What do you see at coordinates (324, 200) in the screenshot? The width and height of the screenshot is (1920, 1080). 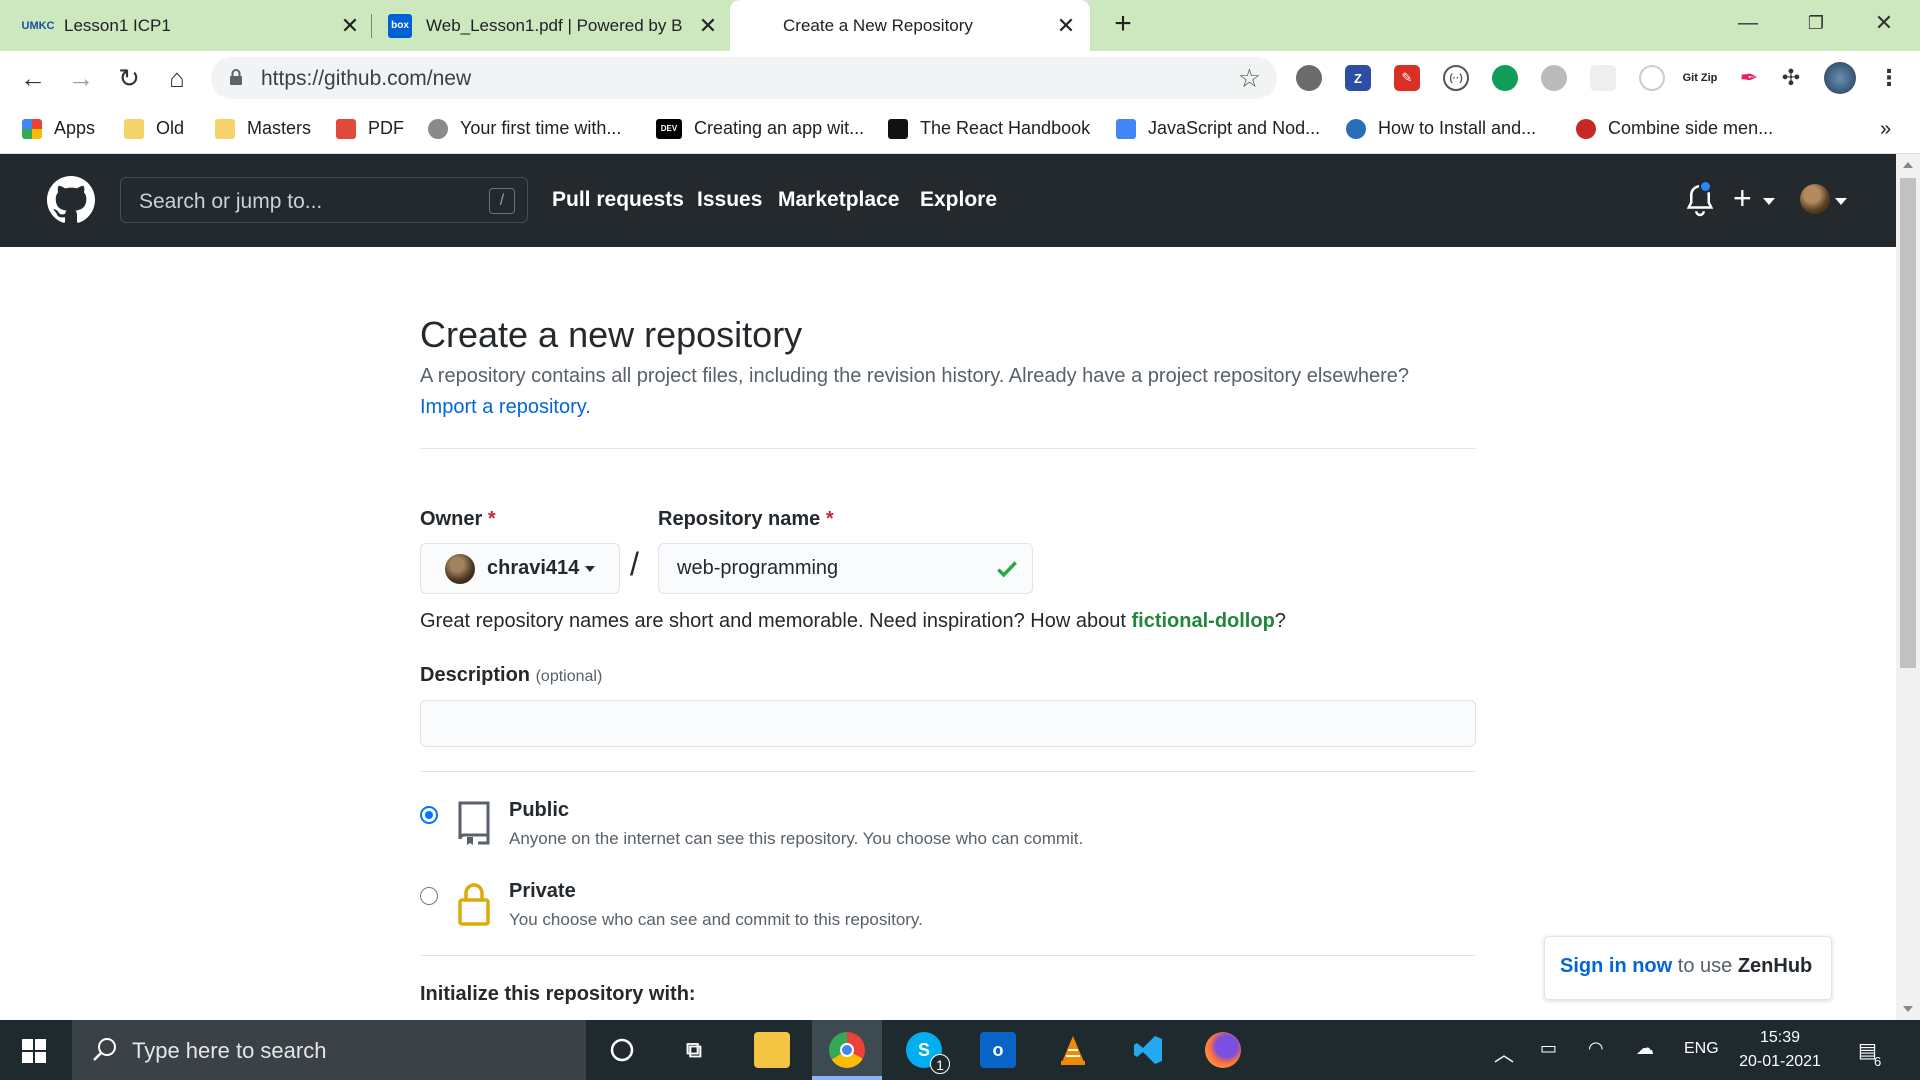 I see `github-search-input: Search or jump to... /` at bounding box center [324, 200].